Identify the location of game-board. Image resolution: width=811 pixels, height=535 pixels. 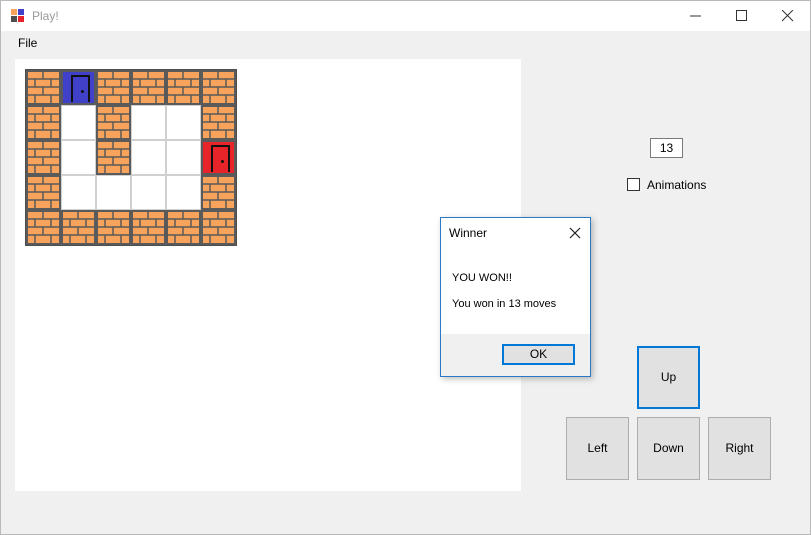
(131, 157).